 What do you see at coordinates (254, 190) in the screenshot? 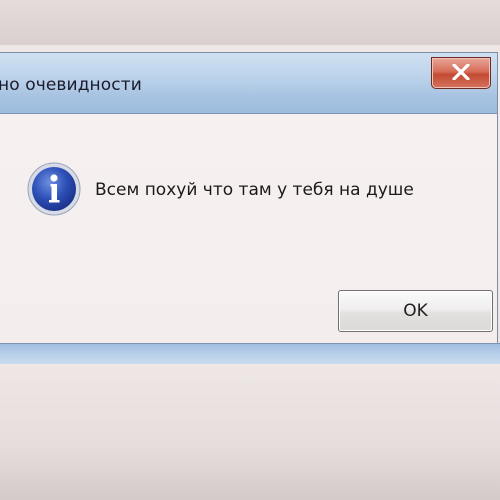
I see `message-text: Всем похуй что там у тебя на душе` at bounding box center [254, 190].